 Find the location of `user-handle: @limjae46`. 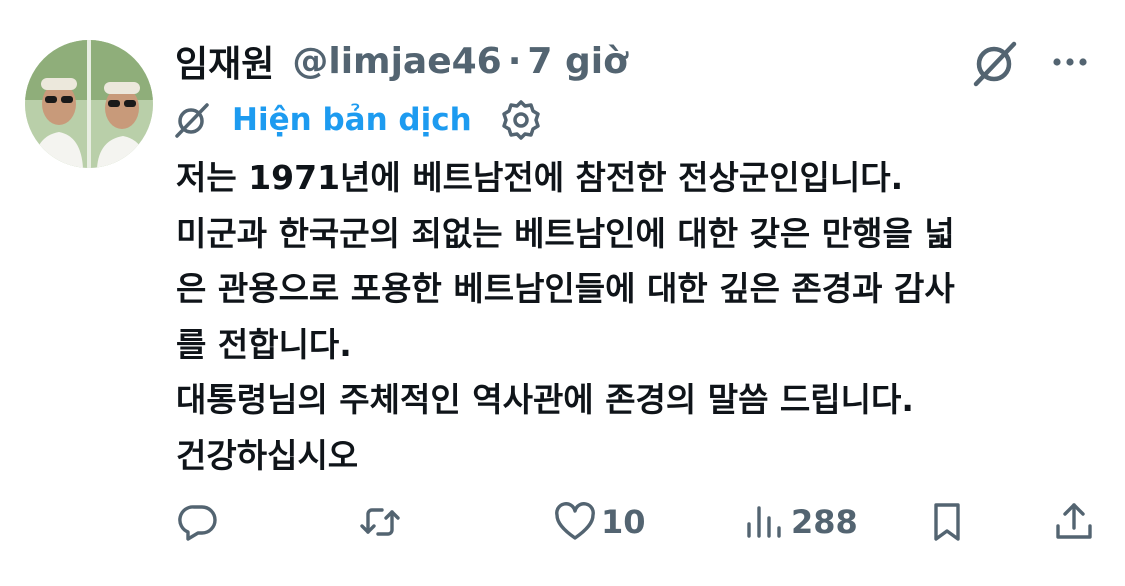

user-handle: @limjae46 is located at coordinates (396, 61).